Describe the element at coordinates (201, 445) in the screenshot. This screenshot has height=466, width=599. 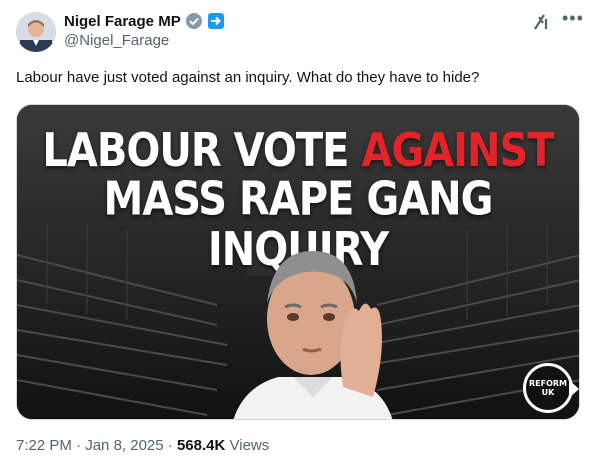
I see `views-count: 568.4K` at that location.